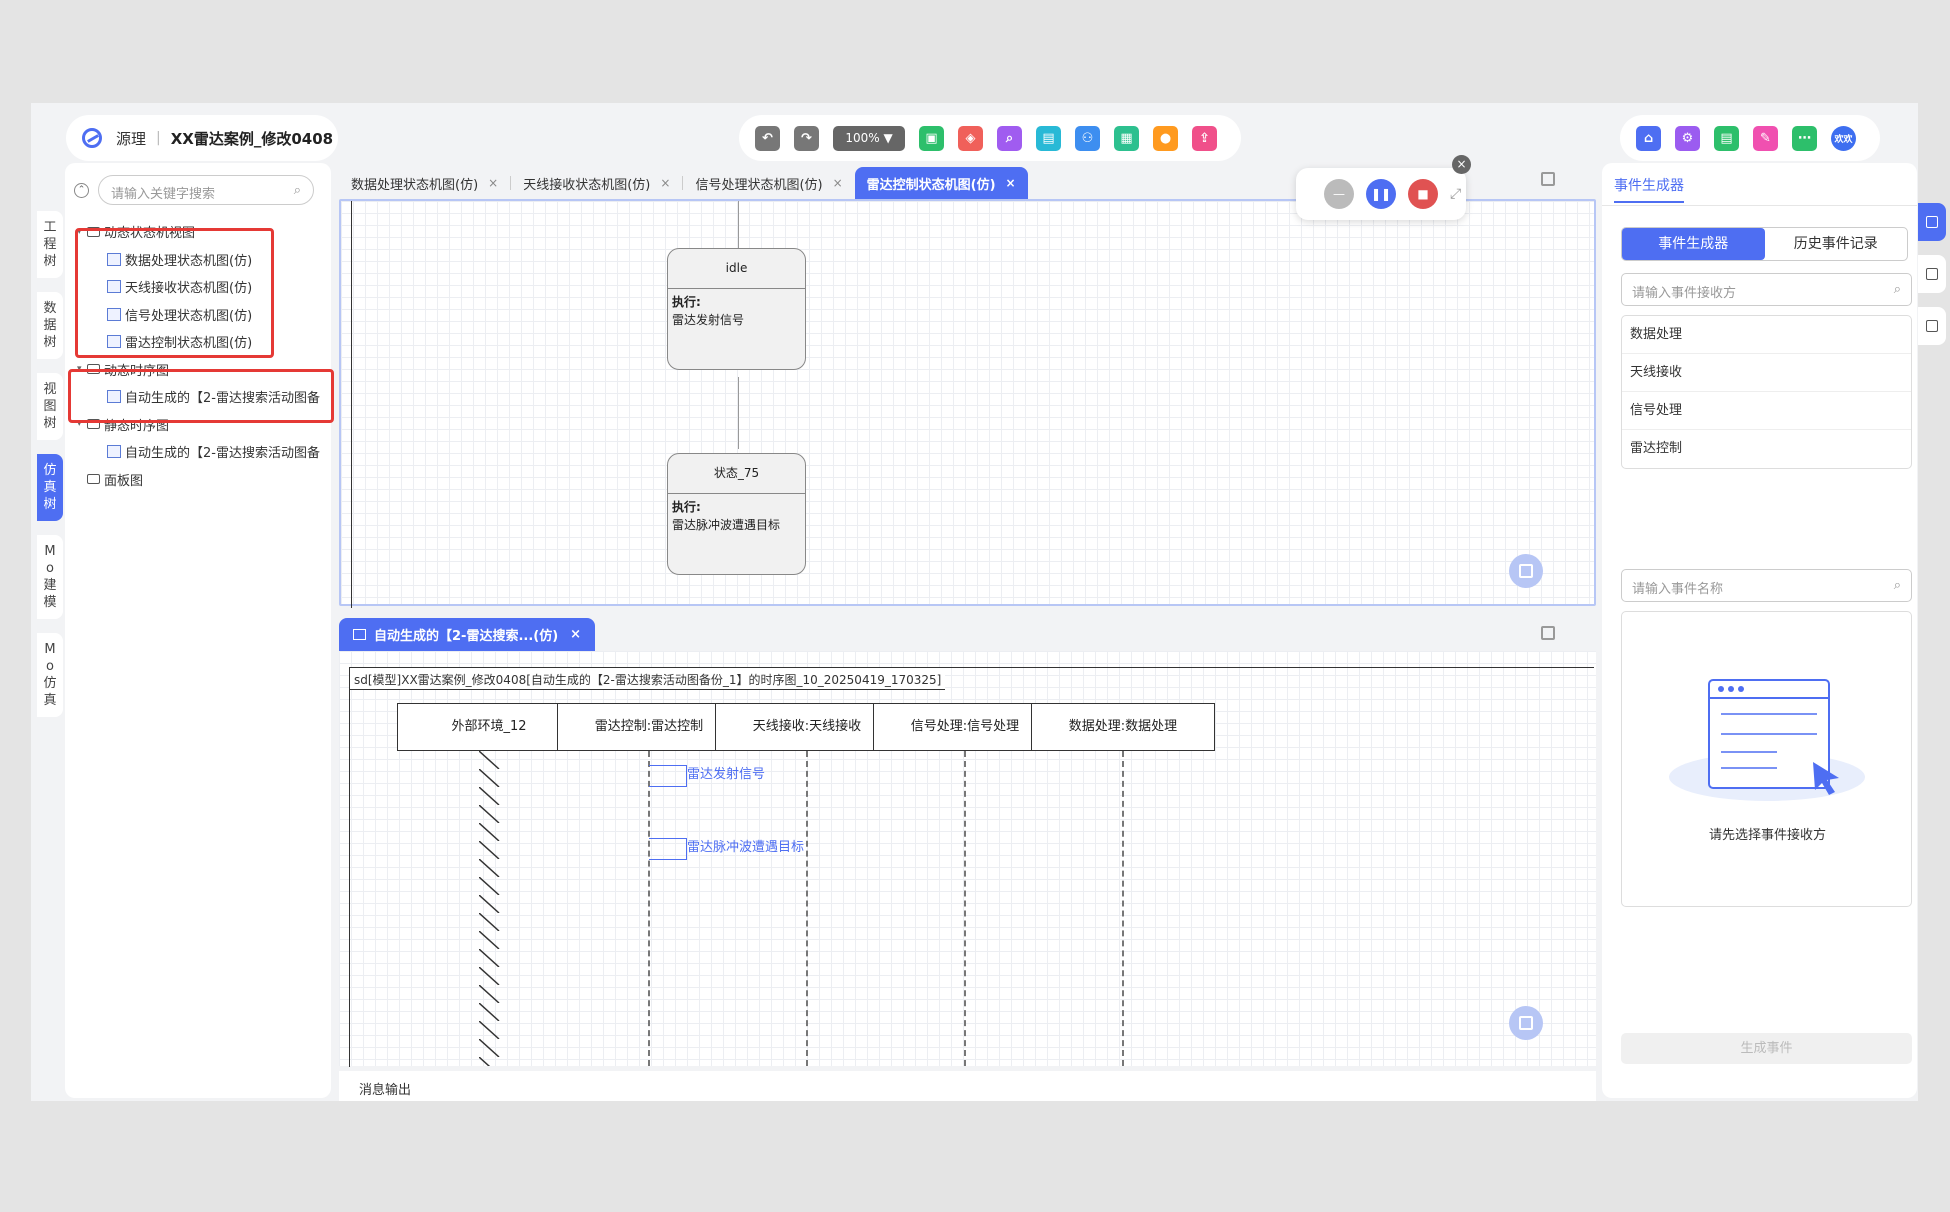 The height and width of the screenshot is (1212, 1950). I want to click on message-output-bar: 消息输出, so click(967, 1086).